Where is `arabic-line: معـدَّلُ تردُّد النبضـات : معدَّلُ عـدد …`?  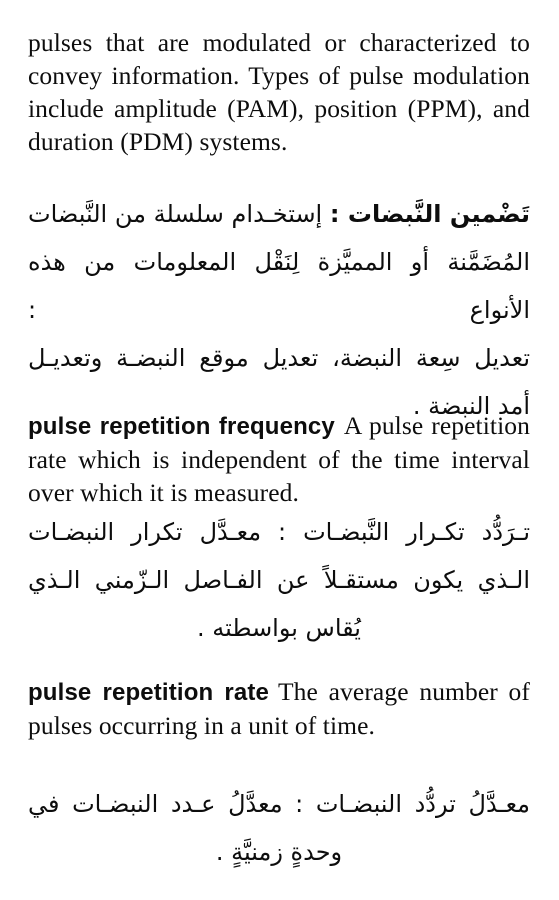 arabic-line: معـدَّلُ تردُّد النبضـات : معدَّلُ عـدد … is located at coordinates (279, 804).